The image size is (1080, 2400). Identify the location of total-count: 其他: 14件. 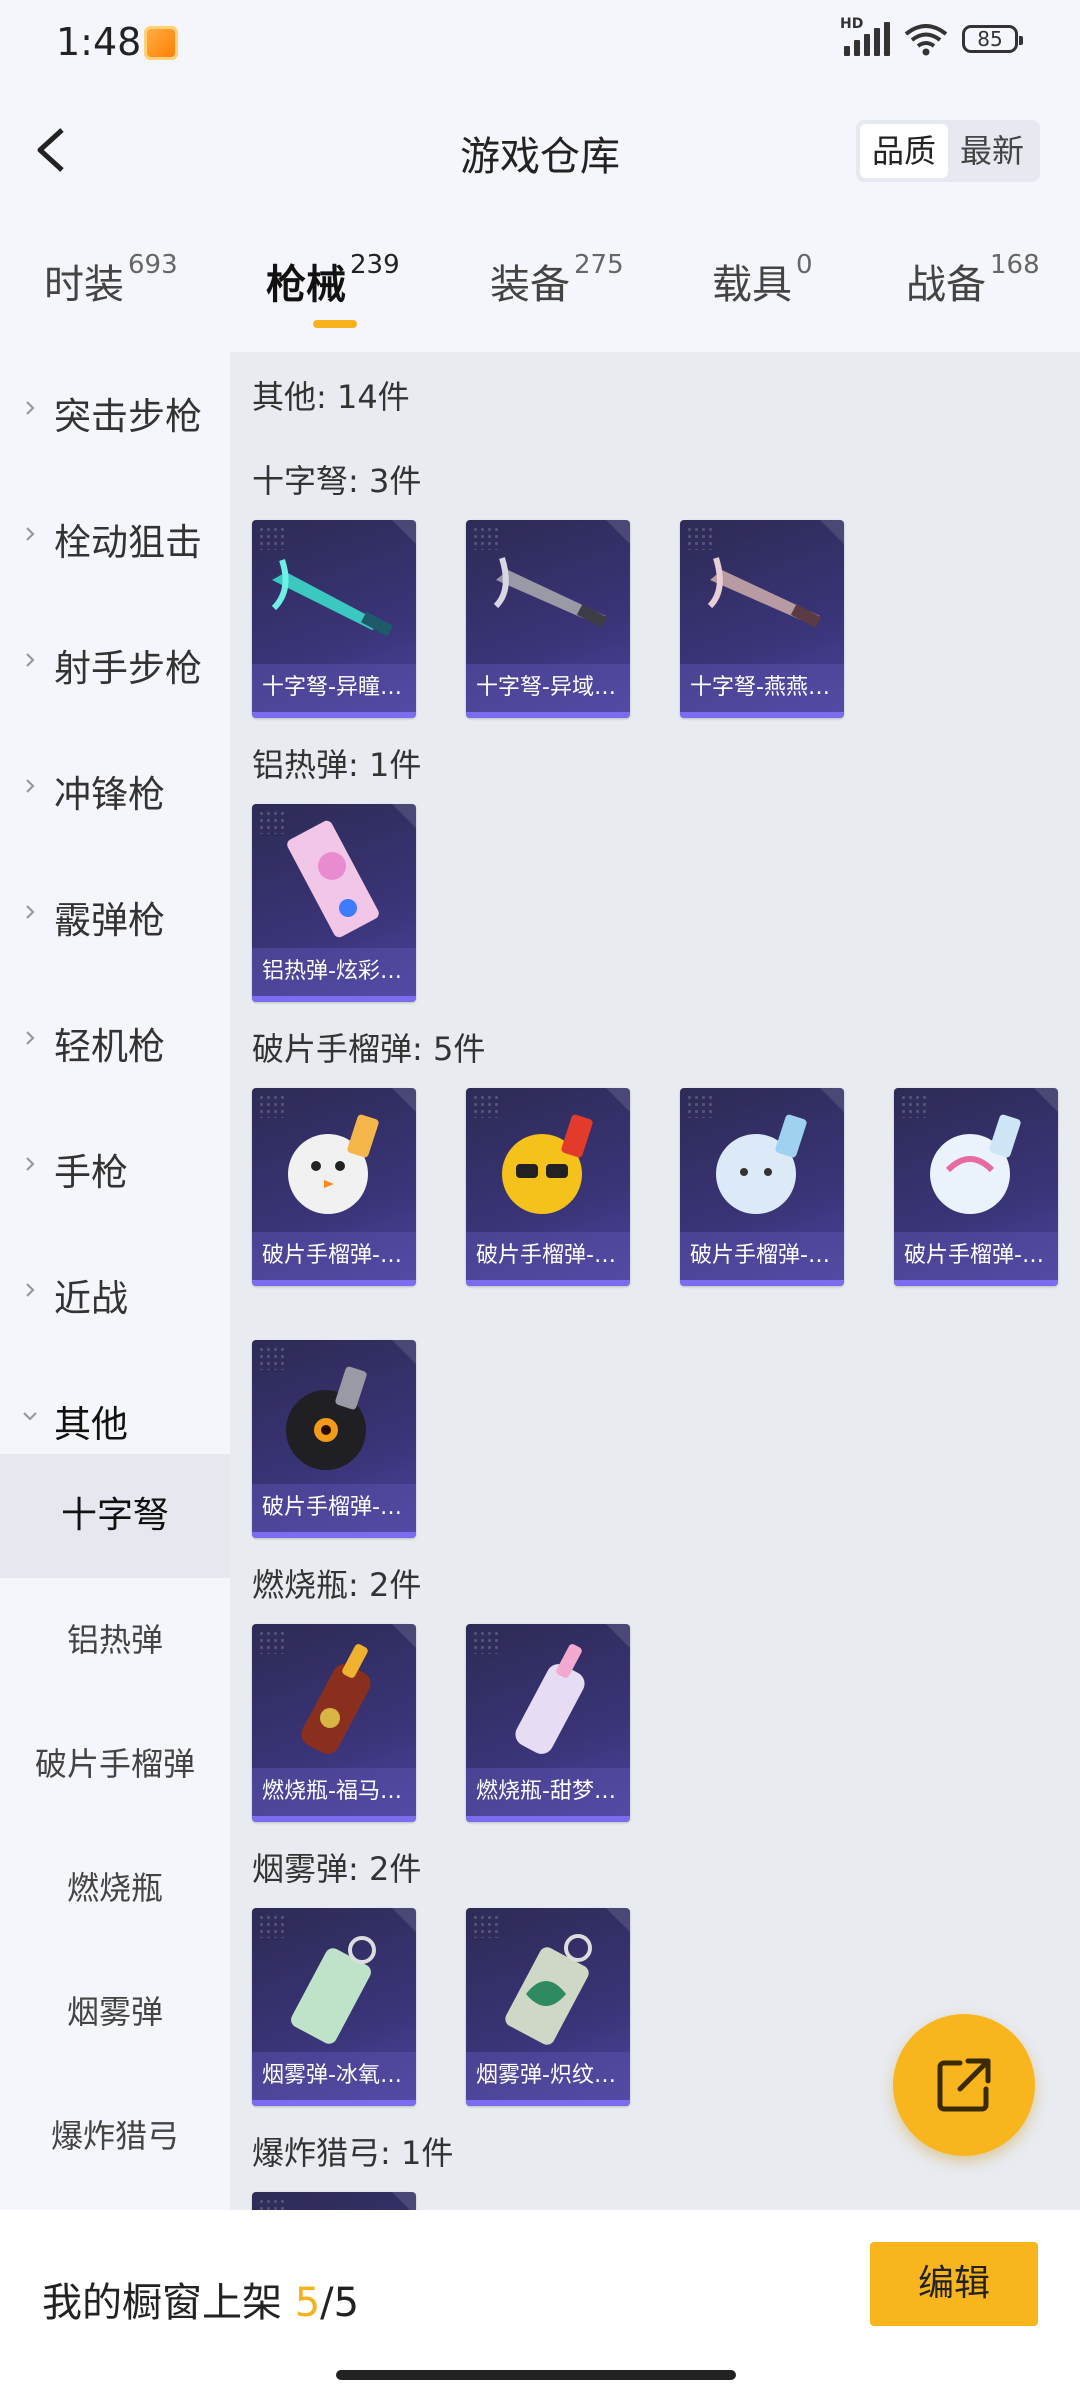
(331, 397).